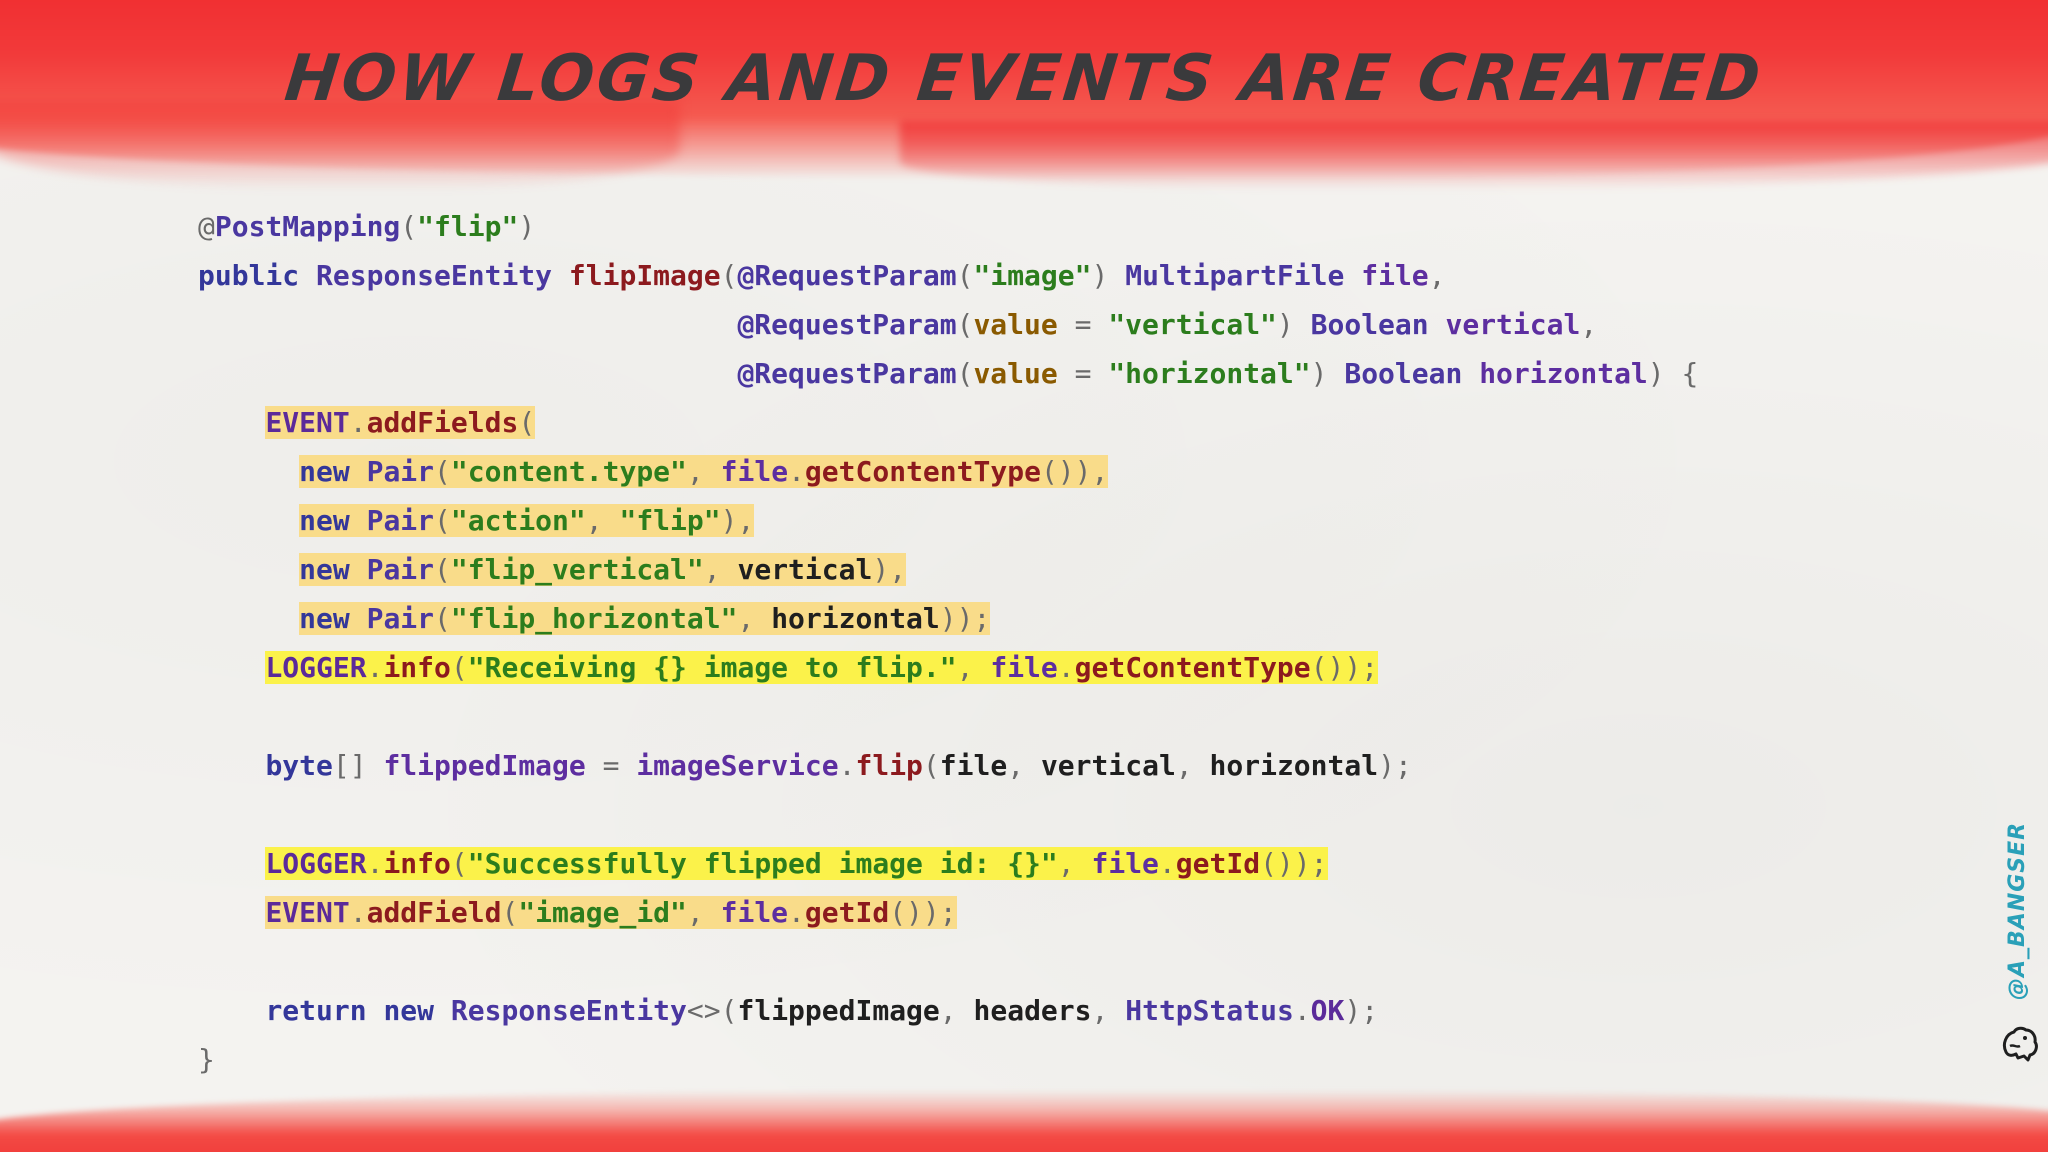 The image size is (2048, 1152). What do you see at coordinates (1243, 275) in the screenshot?
I see `code-token: MultipartFile` at bounding box center [1243, 275].